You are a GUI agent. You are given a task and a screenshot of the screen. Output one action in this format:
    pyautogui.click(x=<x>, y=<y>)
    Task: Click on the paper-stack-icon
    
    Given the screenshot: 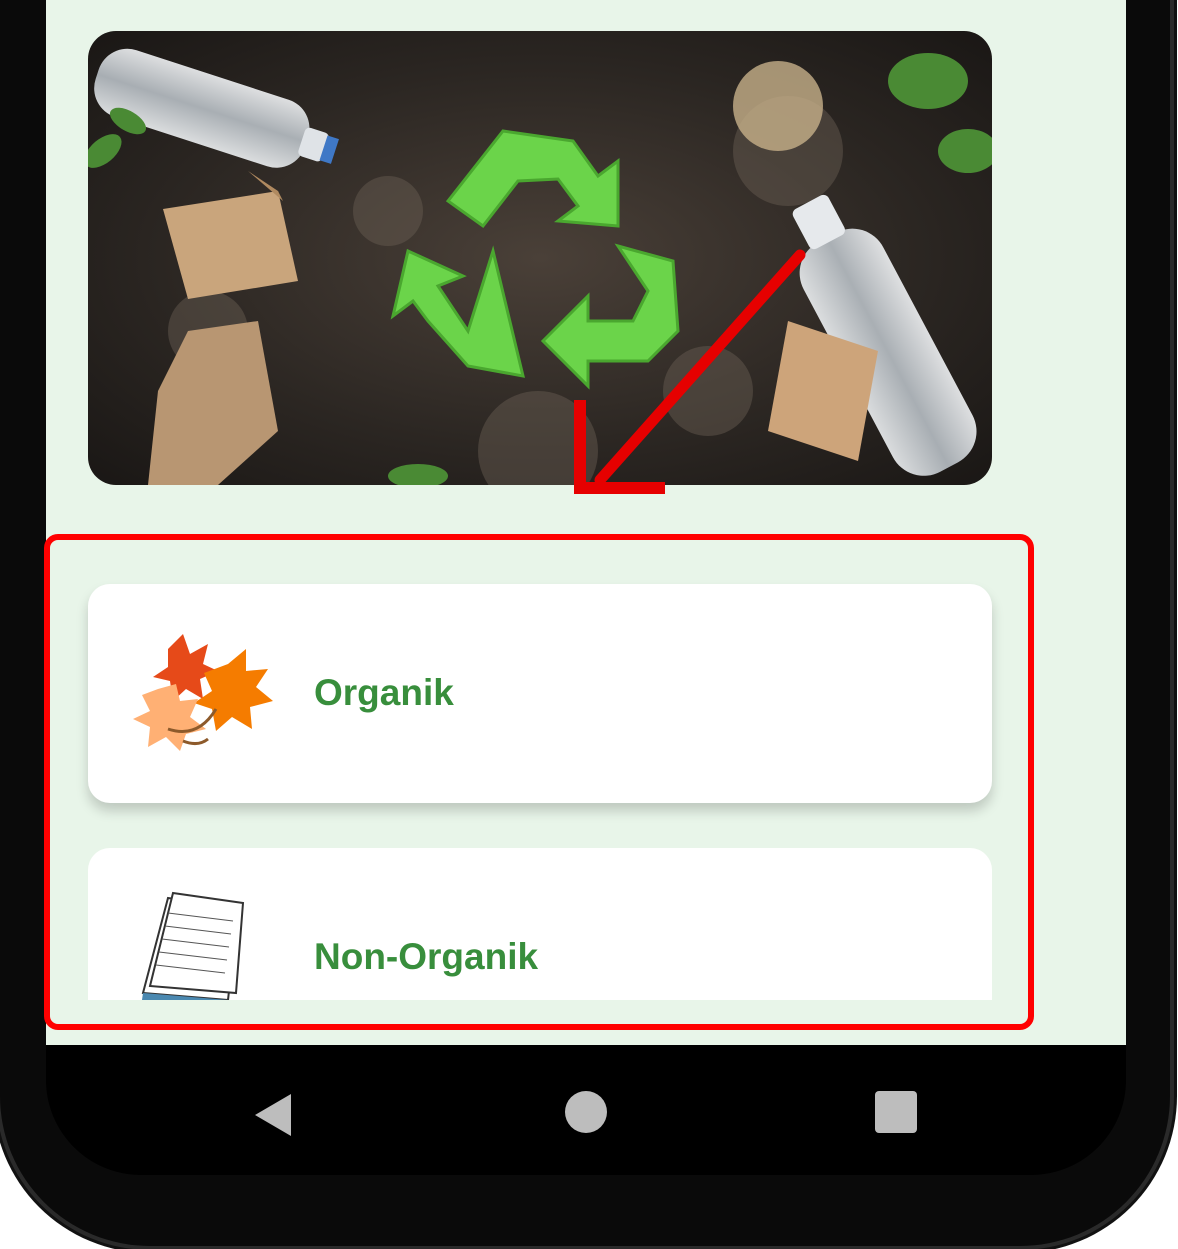 What is the action you would take?
    pyautogui.click(x=193, y=948)
    